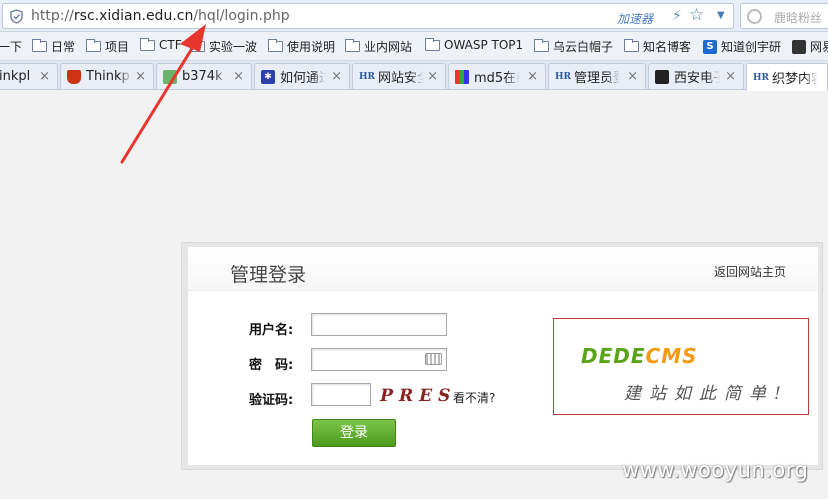  Describe the element at coordinates (706, 394) in the screenshot. I see `brand-slogan: 建站如此简单!` at that location.